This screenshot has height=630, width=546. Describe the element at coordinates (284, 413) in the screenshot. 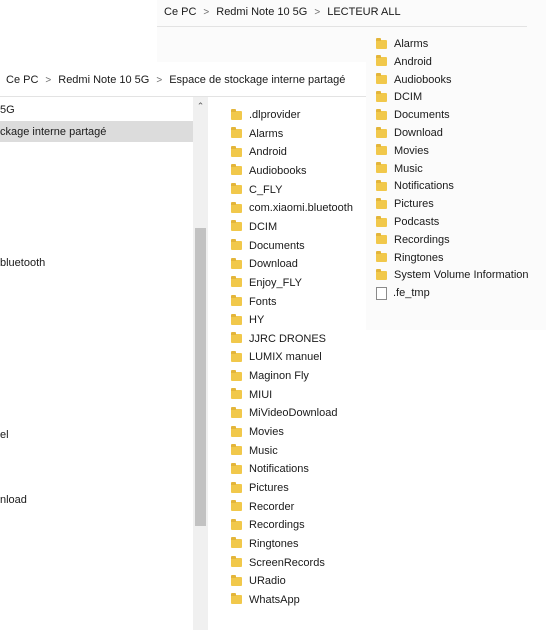

I see `list-item-mivideodownload: MiVideoDownload` at that location.